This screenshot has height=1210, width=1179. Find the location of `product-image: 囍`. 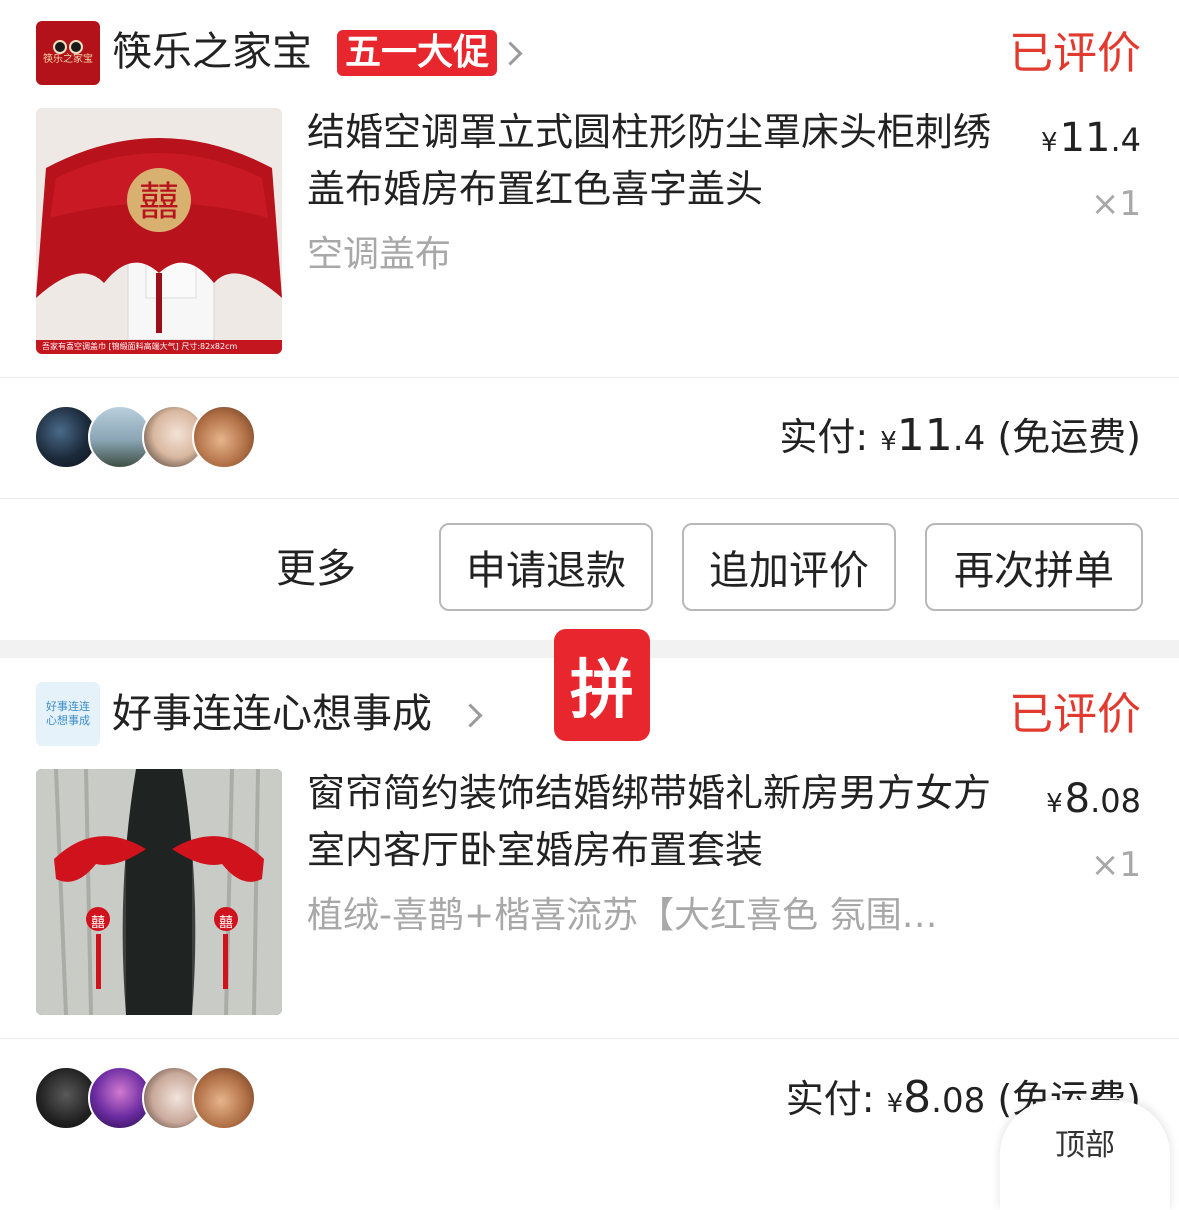

product-image: 囍 is located at coordinates (159, 231).